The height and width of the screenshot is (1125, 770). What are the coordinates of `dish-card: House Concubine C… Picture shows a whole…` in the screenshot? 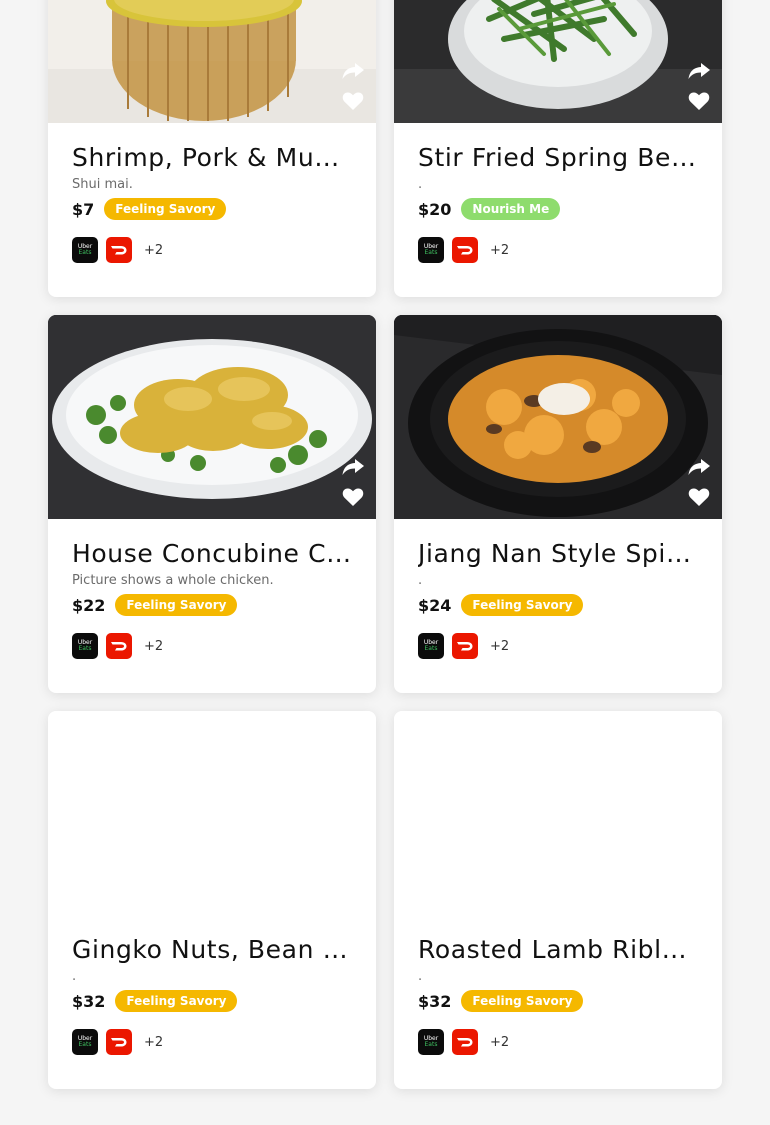 It's located at (212, 504).